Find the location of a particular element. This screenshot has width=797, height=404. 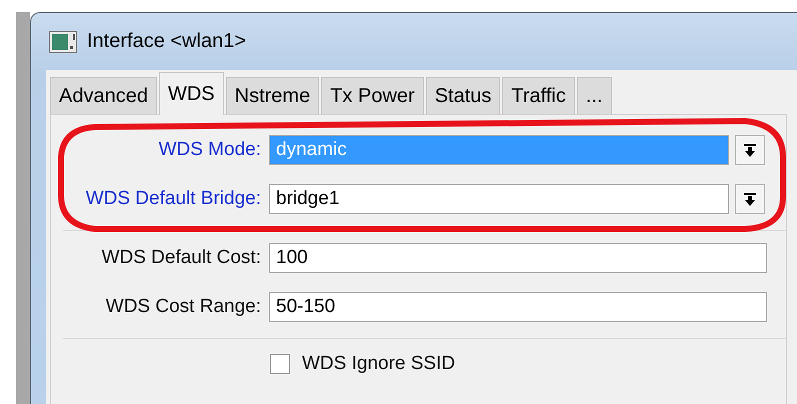

input-field: 50-150 is located at coordinates (518, 307).